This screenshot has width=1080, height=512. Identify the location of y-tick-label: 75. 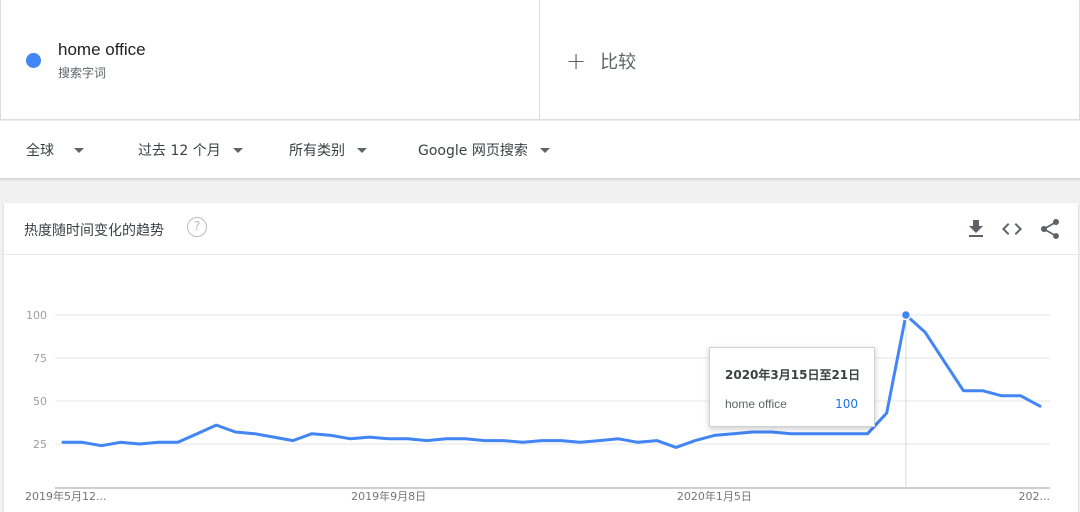
(40, 358).